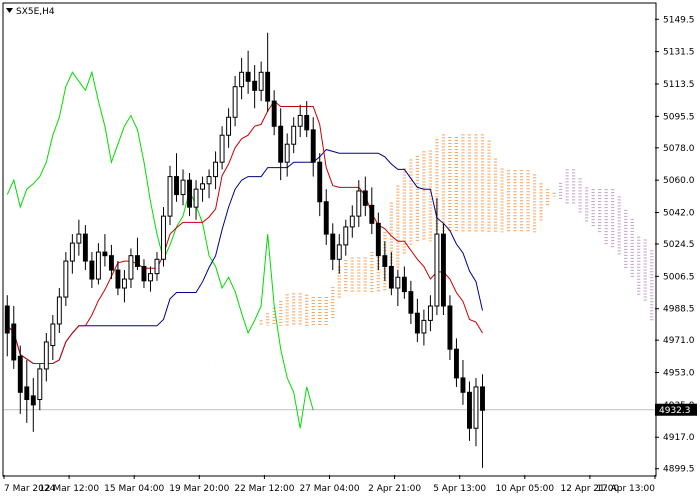 This screenshot has width=700, height=500. What do you see at coordinates (459, 489) in the screenshot?
I see `x-tick-label: 5 Apr 13:00` at bounding box center [459, 489].